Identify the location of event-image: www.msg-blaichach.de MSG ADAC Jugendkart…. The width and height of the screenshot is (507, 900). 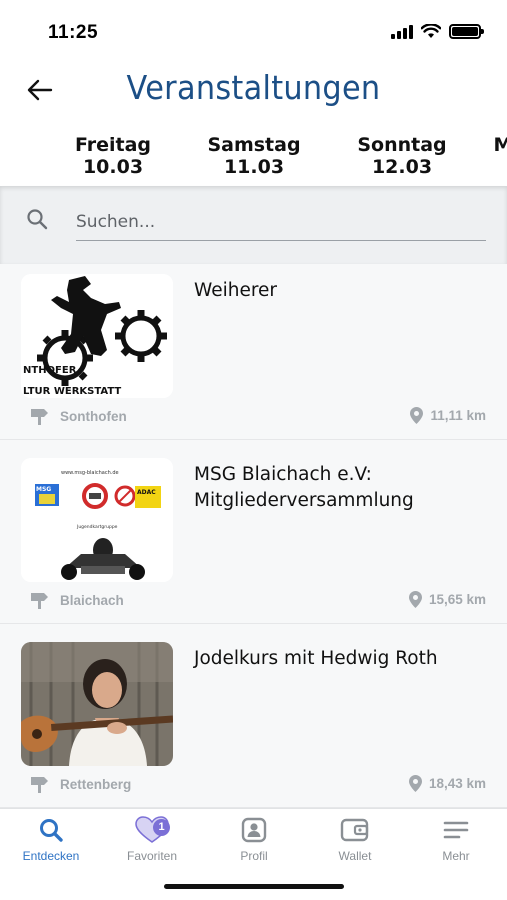
(97, 520).